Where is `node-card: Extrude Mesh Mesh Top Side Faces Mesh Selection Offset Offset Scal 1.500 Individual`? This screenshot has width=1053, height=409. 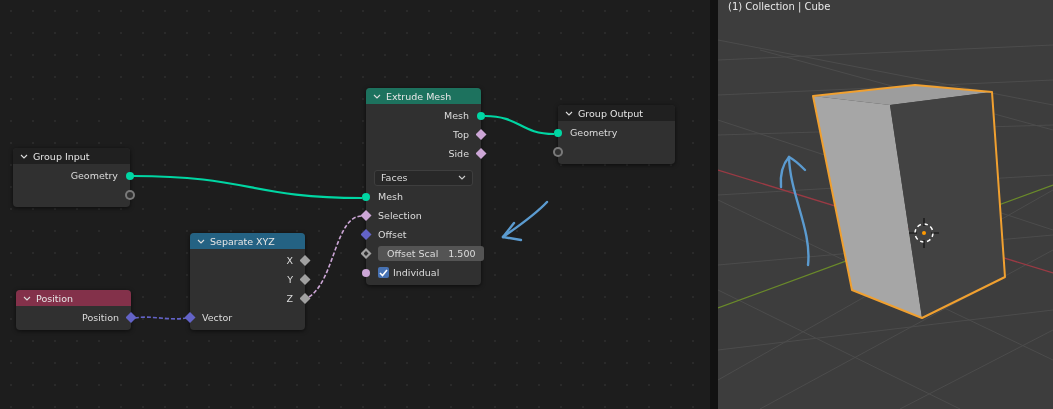 node-card: Extrude Mesh Mesh Top Side Faces Mesh Selection Offset Offset Scal 1.500 Individual is located at coordinates (423, 186).